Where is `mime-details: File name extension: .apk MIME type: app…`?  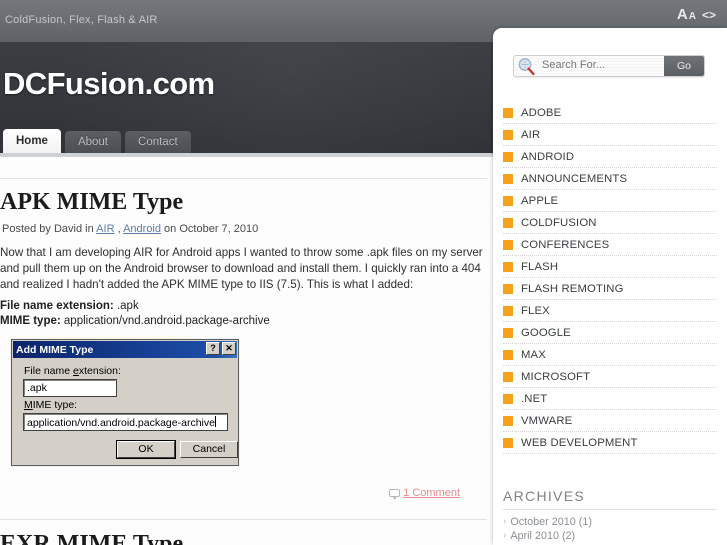
mime-details: File name extension: .apk MIME type: app… is located at coordinates (135, 314).